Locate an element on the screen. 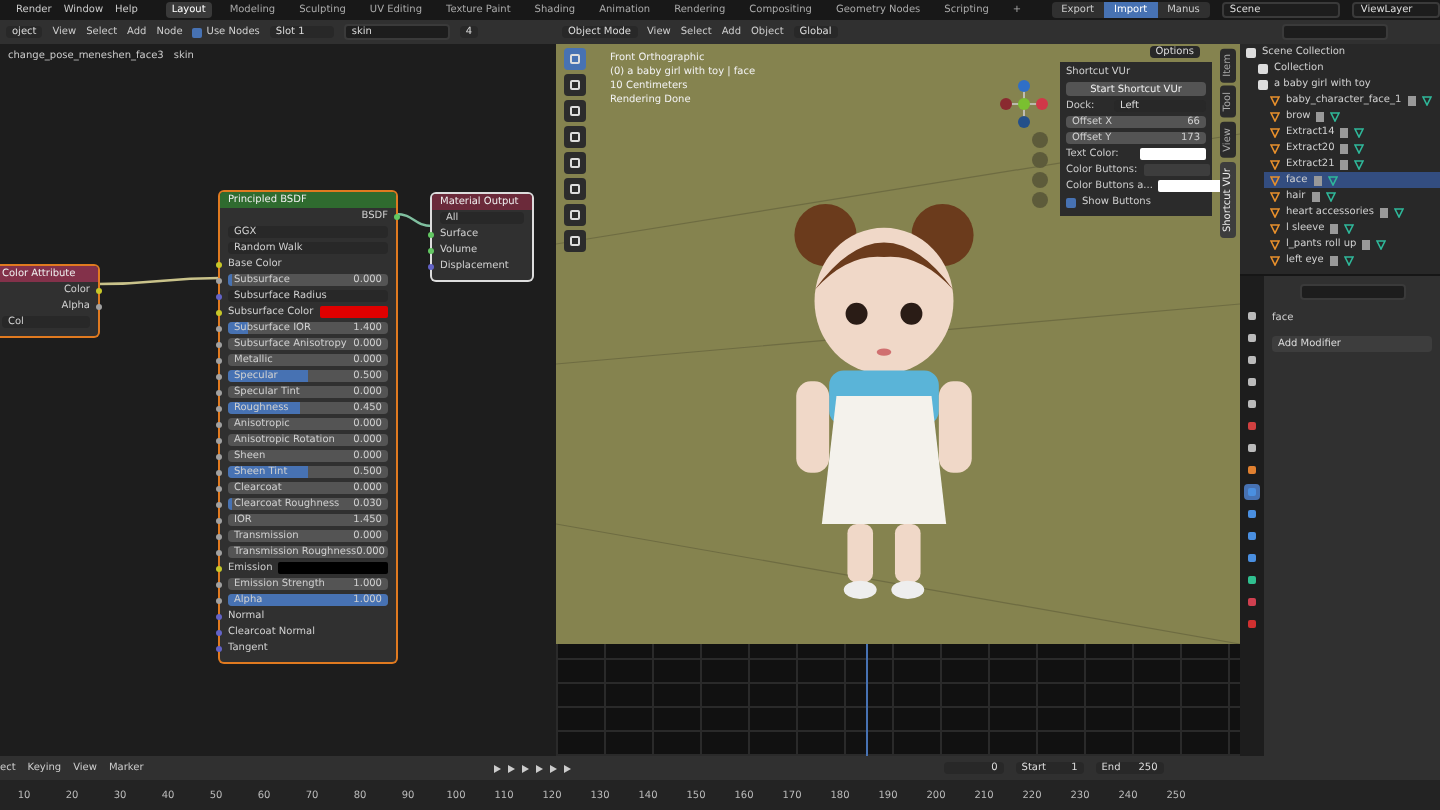  axis-gizmo-icon is located at coordinates (1024, 104).